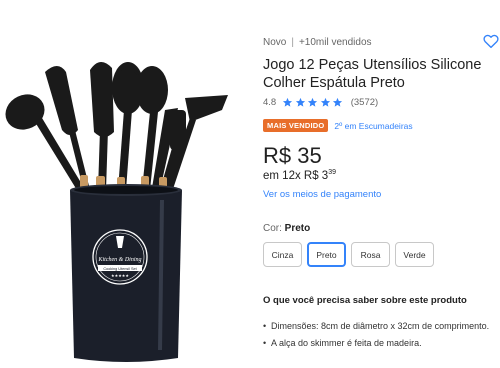 This screenshot has width=500, height=368. I want to click on color-options: Cinza Preto Rosa Verde, so click(351, 254).